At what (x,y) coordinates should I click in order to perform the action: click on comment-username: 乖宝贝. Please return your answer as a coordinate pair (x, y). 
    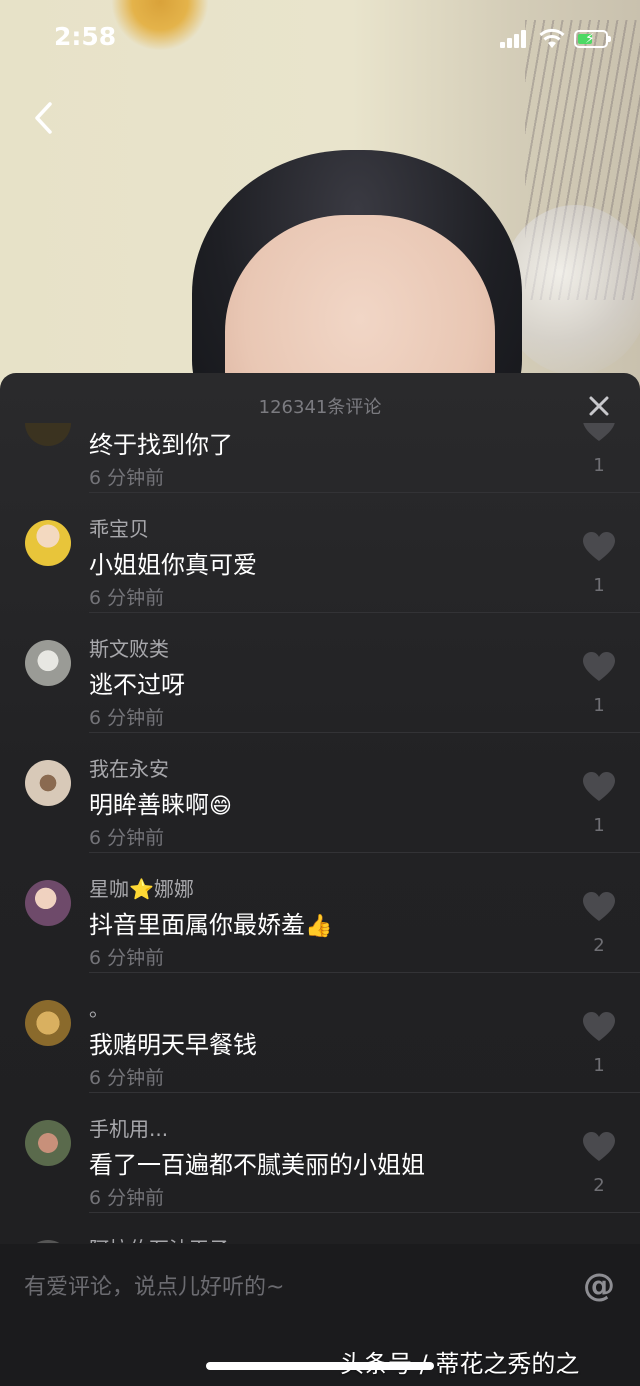
    Looking at the image, I should click on (119, 527).